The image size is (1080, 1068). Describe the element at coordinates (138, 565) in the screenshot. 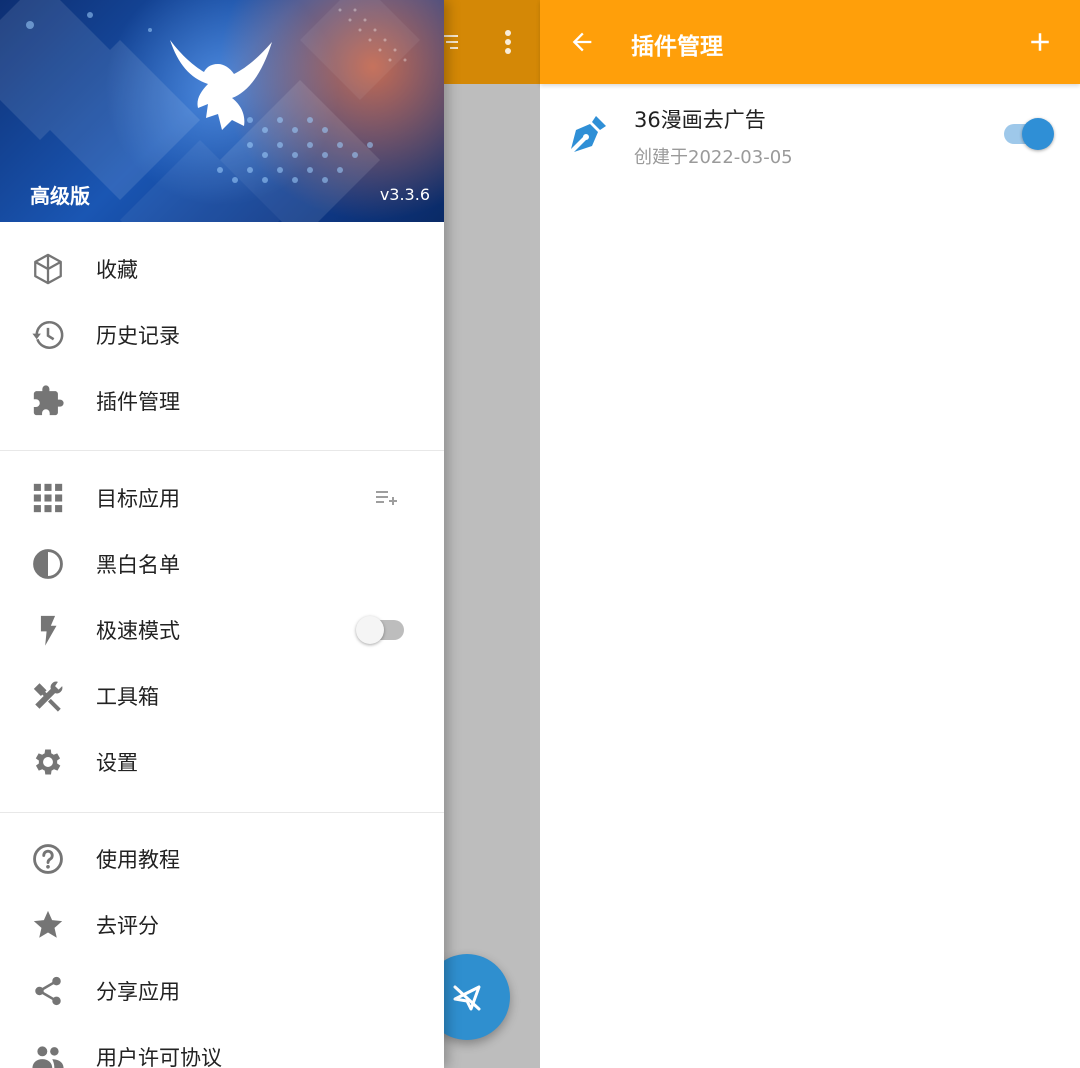

I see `menu-label: 黑白名单` at that location.